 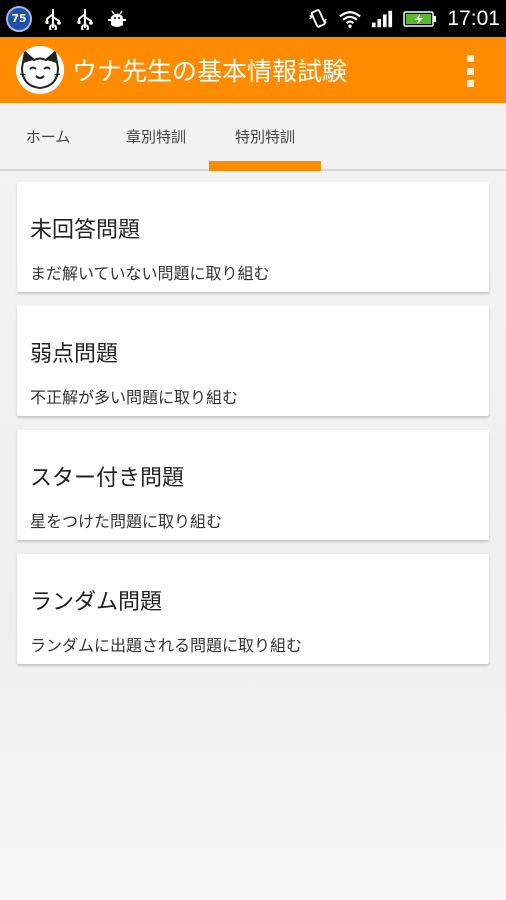 I want to click on status-bar: 75 17:01, so click(x=253, y=18).